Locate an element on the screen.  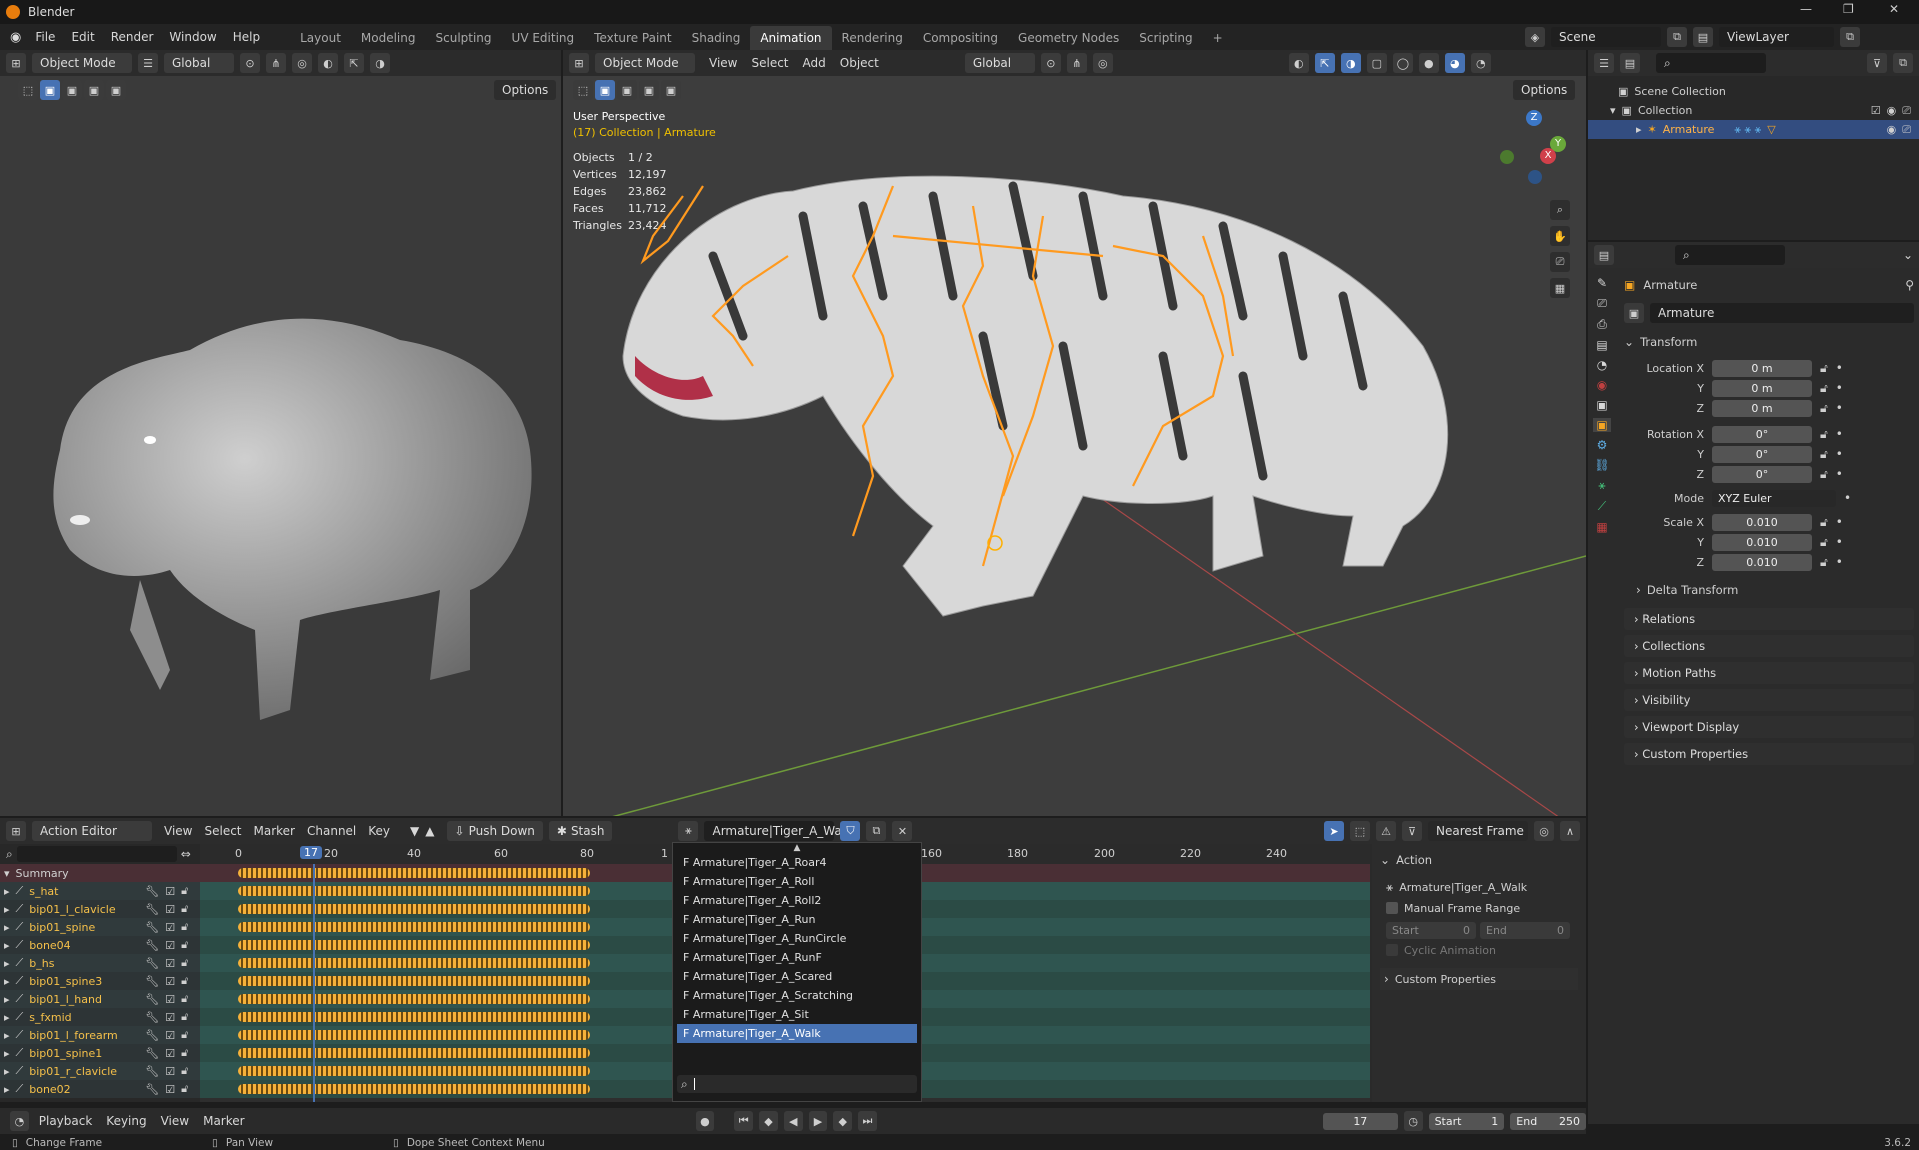
prev-keyframe-icon: ◆ is located at coordinates (768, 1121).